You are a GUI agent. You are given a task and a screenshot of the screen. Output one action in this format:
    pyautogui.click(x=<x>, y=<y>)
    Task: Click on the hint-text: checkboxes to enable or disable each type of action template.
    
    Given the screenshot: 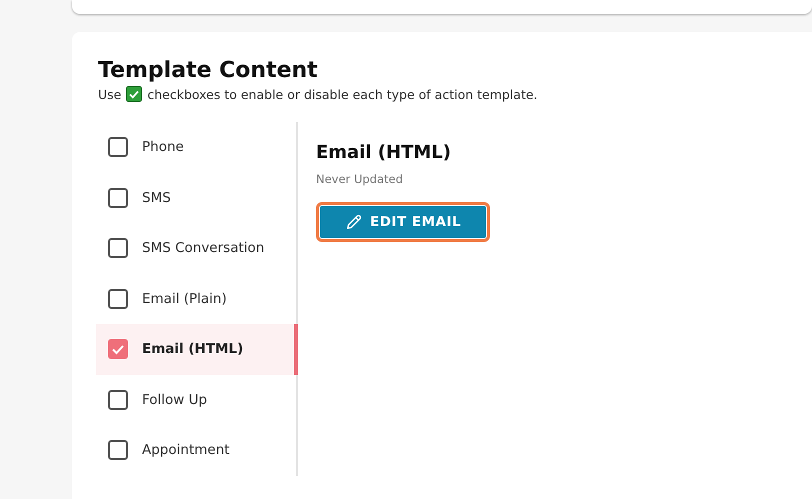 What is the action you would take?
    pyautogui.click(x=342, y=94)
    